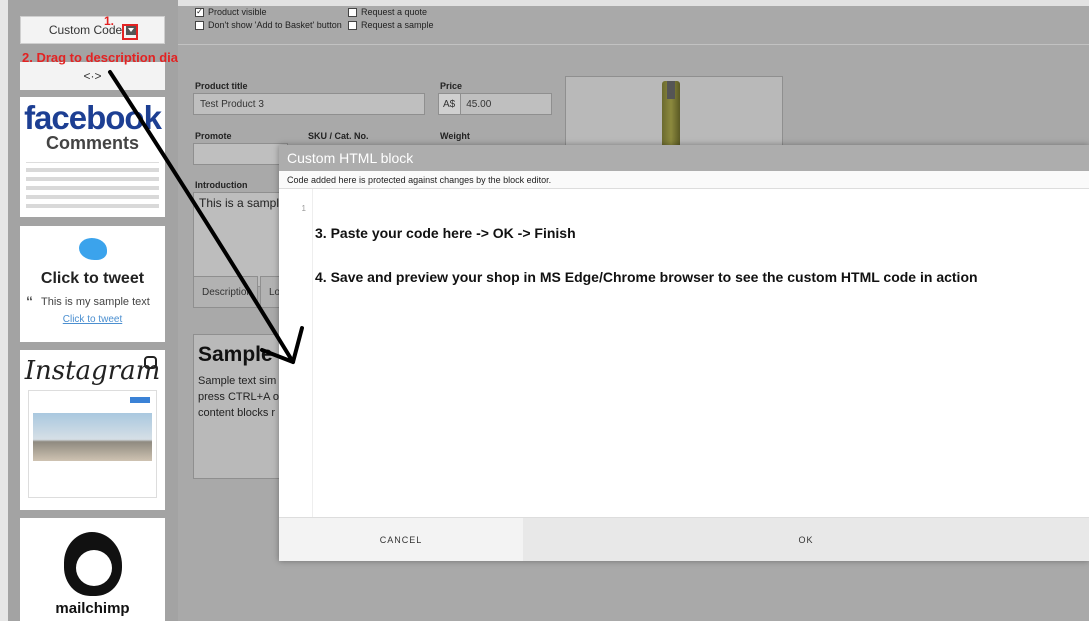  I want to click on left-edge, so click(4, 310).